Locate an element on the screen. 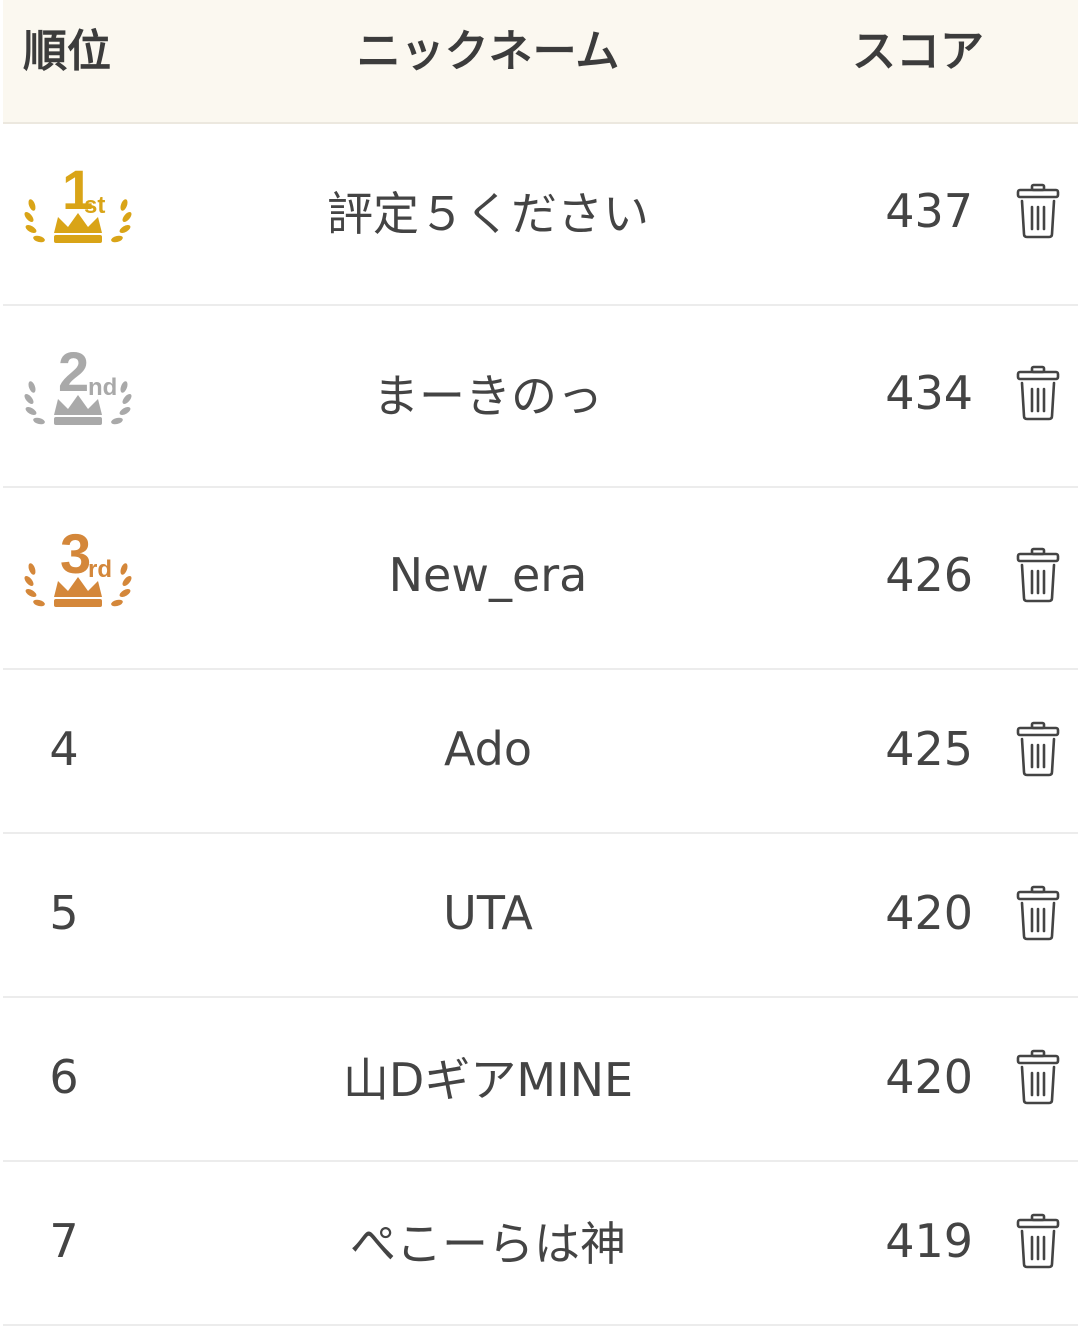 The width and height of the screenshot is (1088, 1331). rank-cell: 7 is located at coordinates (78, 1243).